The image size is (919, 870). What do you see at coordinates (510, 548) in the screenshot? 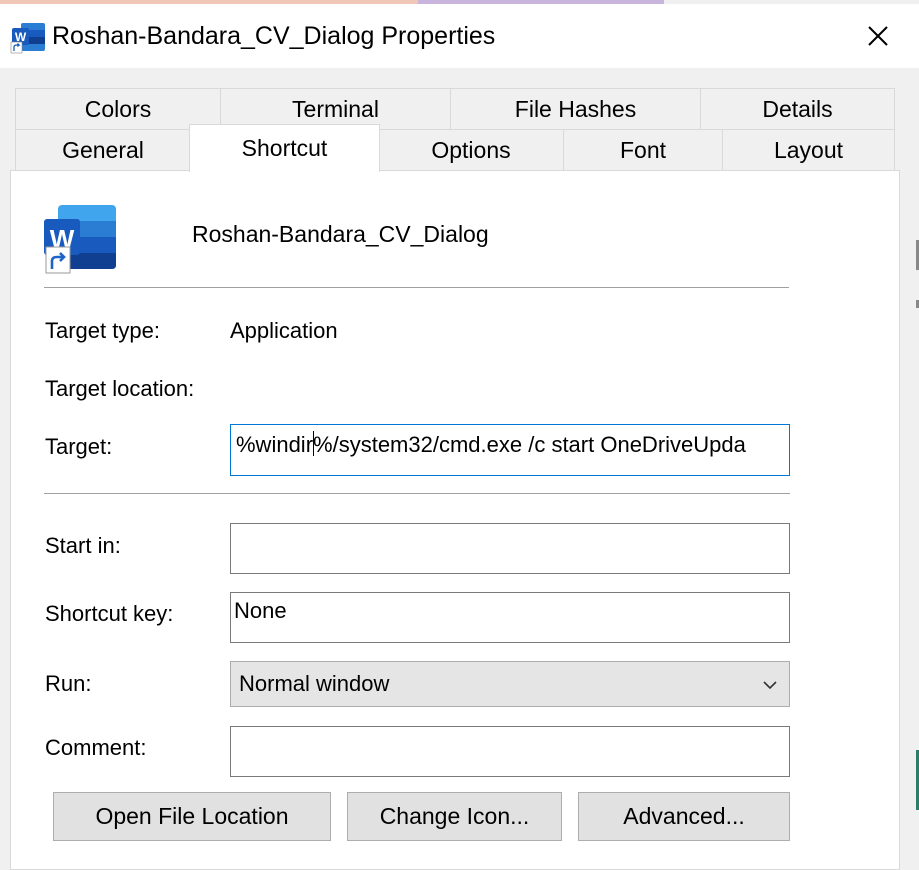
I see `start-in-input` at bounding box center [510, 548].